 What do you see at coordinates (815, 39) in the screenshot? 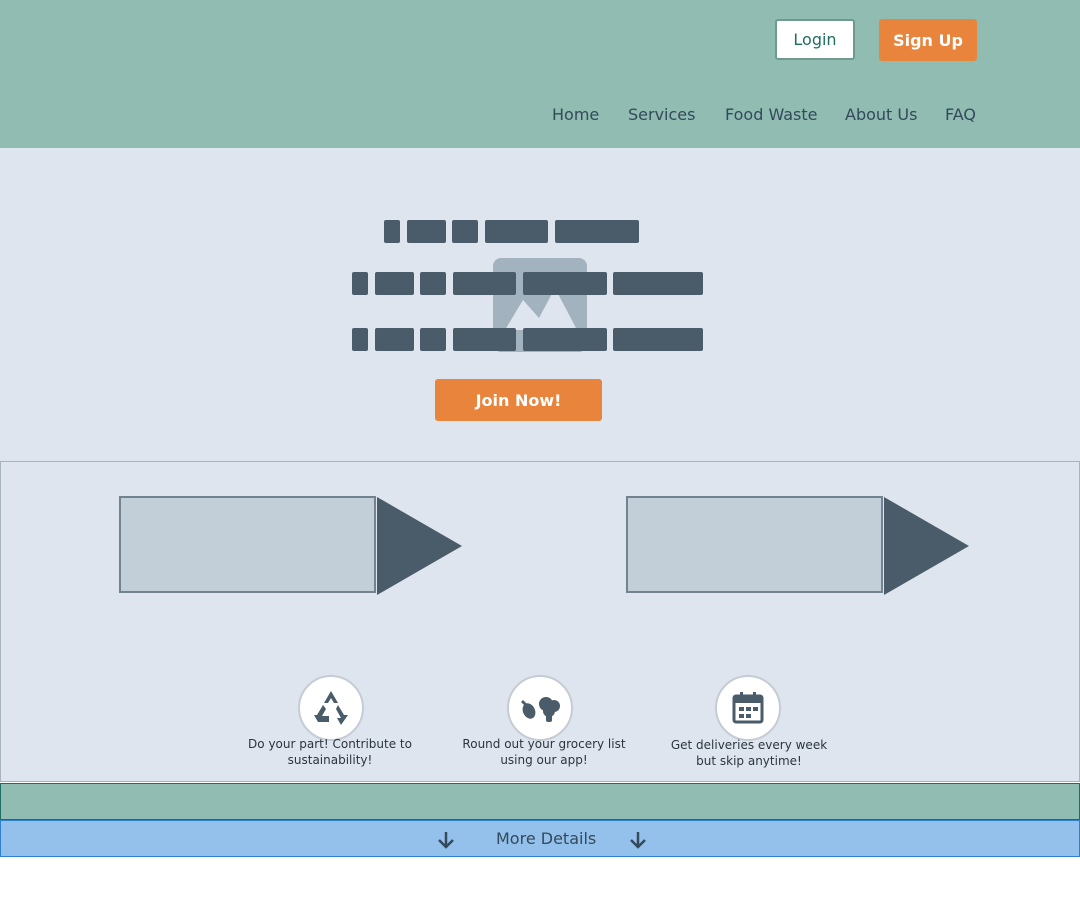
I see `login-button: Login` at bounding box center [815, 39].